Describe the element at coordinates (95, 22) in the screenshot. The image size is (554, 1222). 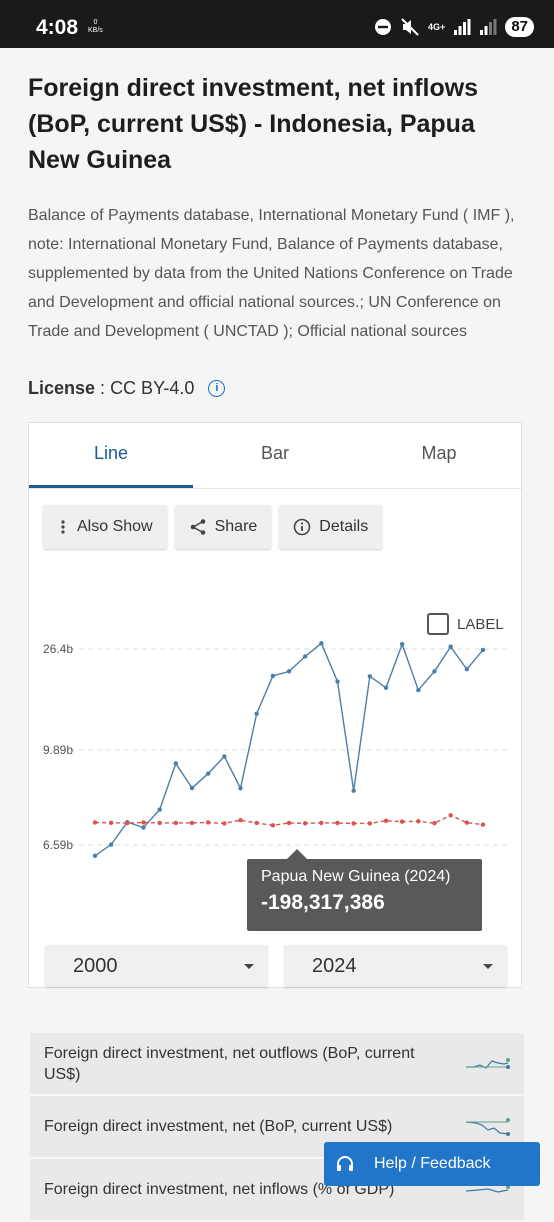
I see `network-speed-value: 0` at that location.